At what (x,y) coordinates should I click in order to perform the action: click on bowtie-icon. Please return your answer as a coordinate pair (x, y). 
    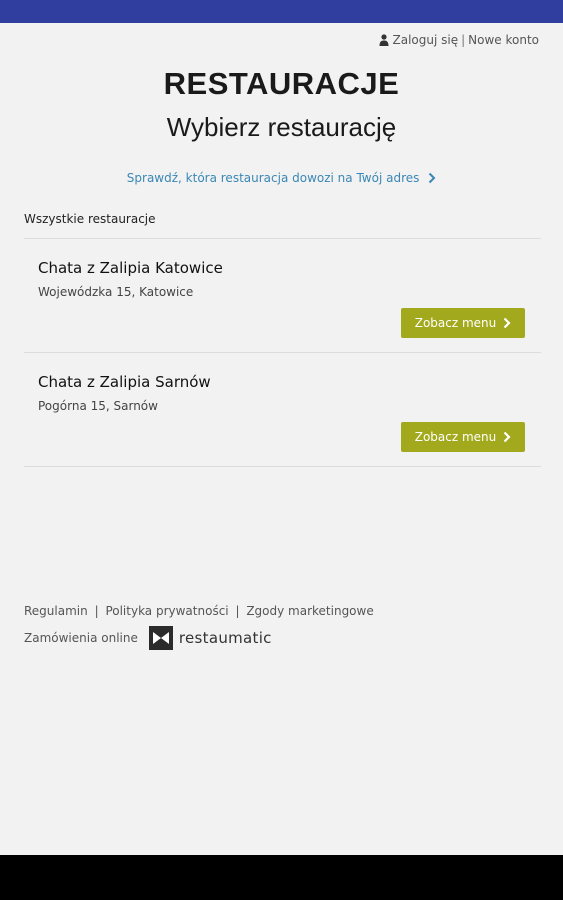
    Looking at the image, I should click on (160, 638).